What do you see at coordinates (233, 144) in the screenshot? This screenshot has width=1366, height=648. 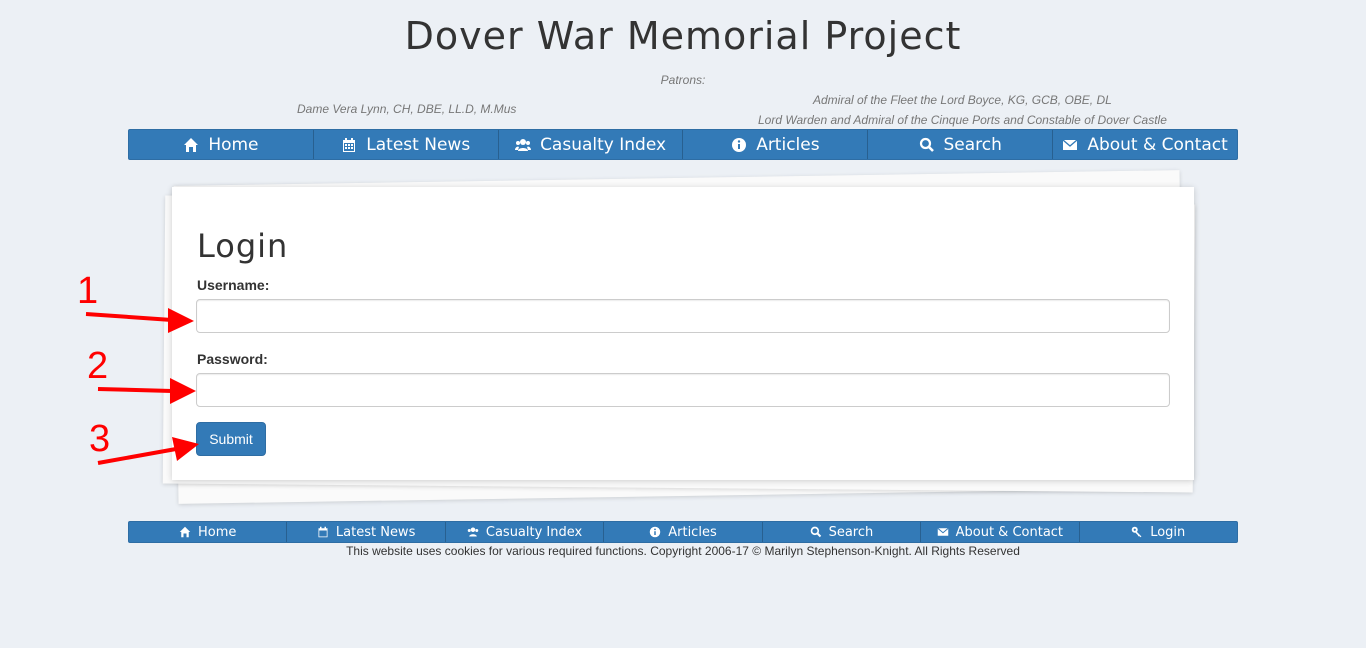 I see `nav-item-label: Home` at bounding box center [233, 144].